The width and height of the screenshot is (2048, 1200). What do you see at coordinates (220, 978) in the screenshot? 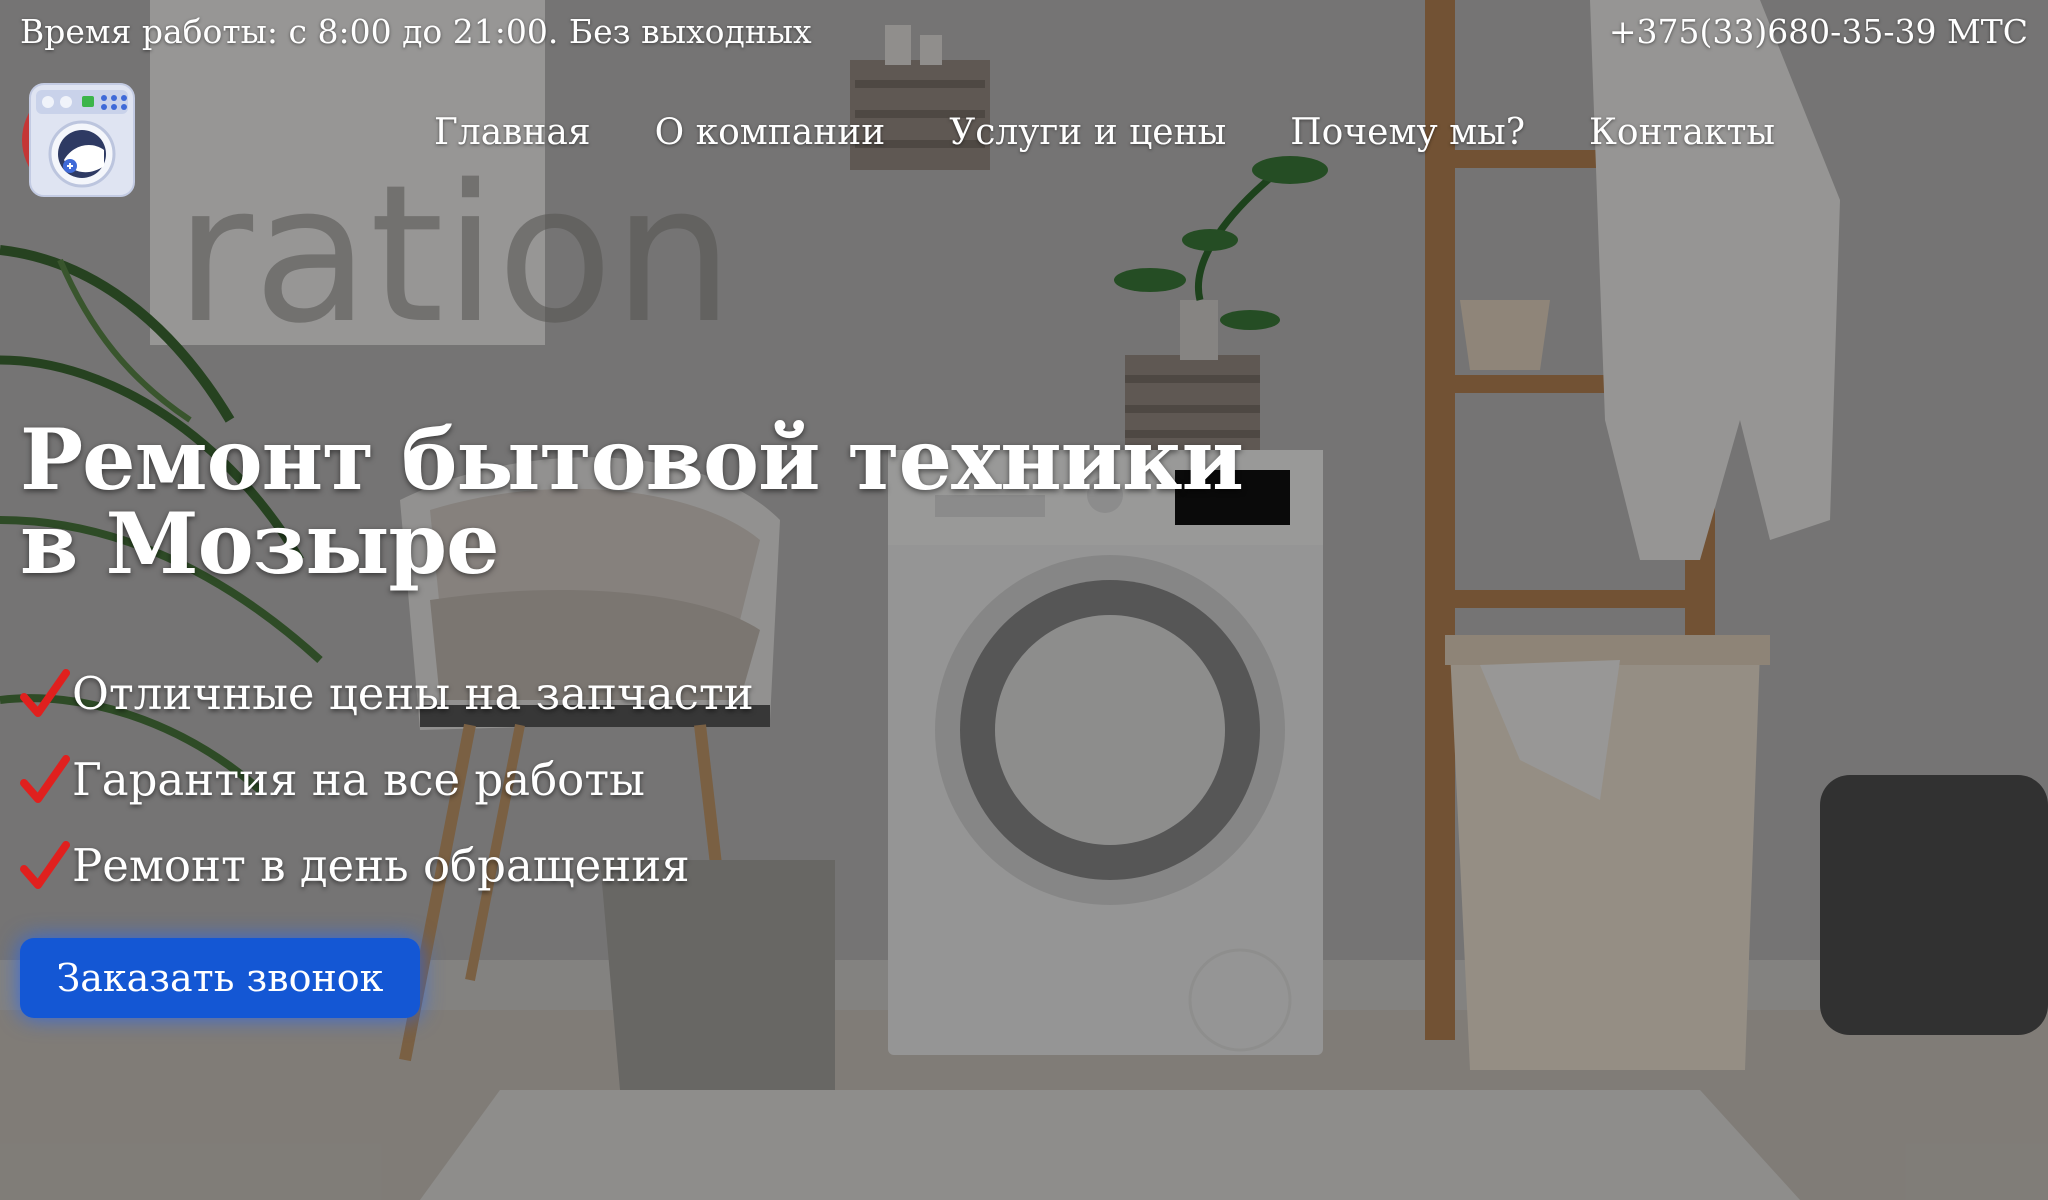
I see `request-call-button: Заказать звонок` at bounding box center [220, 978].